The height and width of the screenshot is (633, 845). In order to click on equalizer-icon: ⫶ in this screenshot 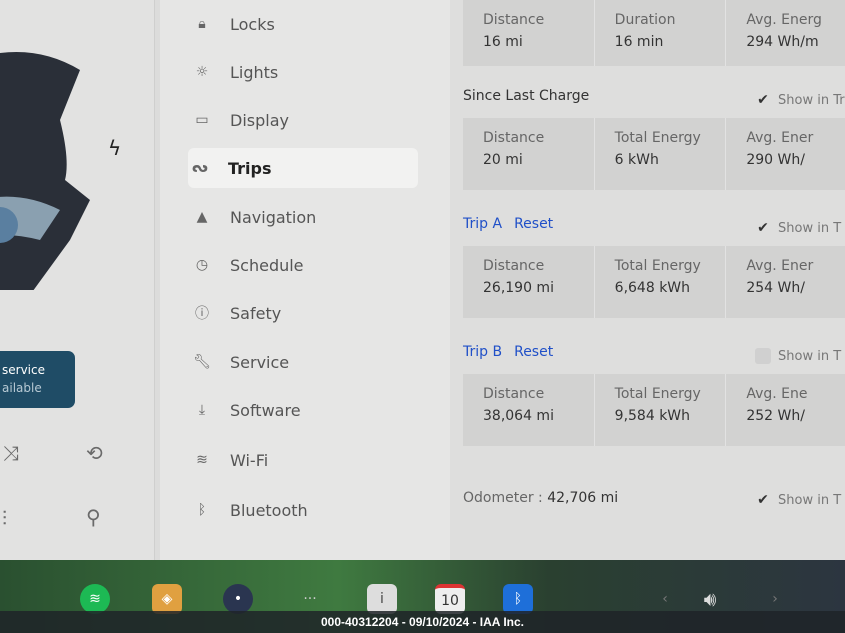, I will do `click(4, 518)`.